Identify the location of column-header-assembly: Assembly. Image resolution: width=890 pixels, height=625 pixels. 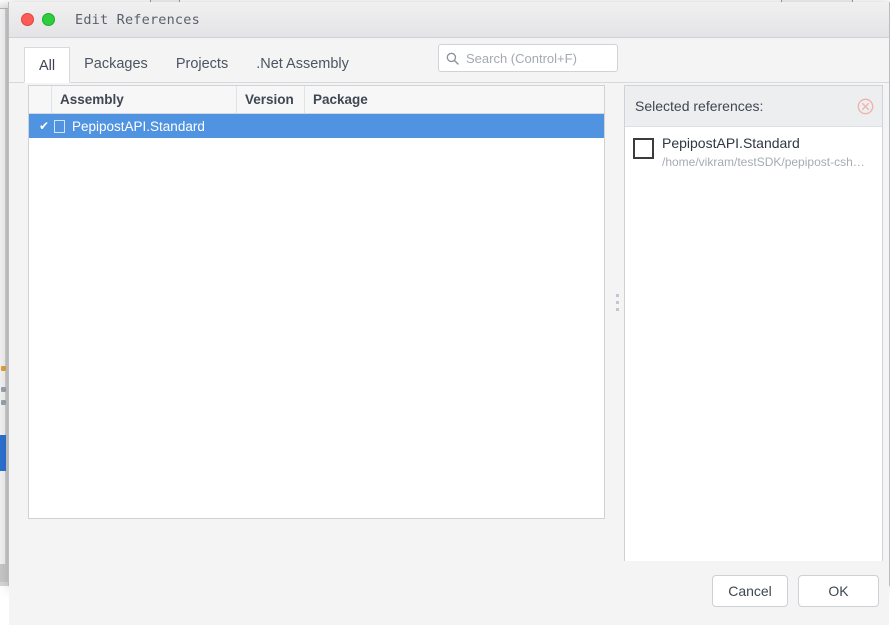
(144, 99).